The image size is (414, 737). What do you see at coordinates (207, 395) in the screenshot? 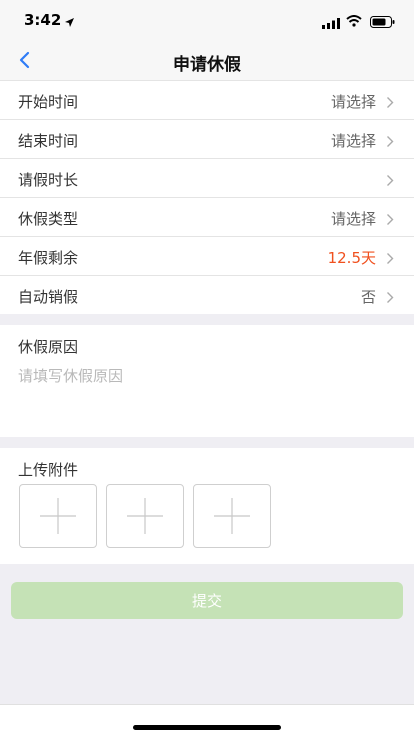
I see `reason-input` at bounding box center [207, 395].